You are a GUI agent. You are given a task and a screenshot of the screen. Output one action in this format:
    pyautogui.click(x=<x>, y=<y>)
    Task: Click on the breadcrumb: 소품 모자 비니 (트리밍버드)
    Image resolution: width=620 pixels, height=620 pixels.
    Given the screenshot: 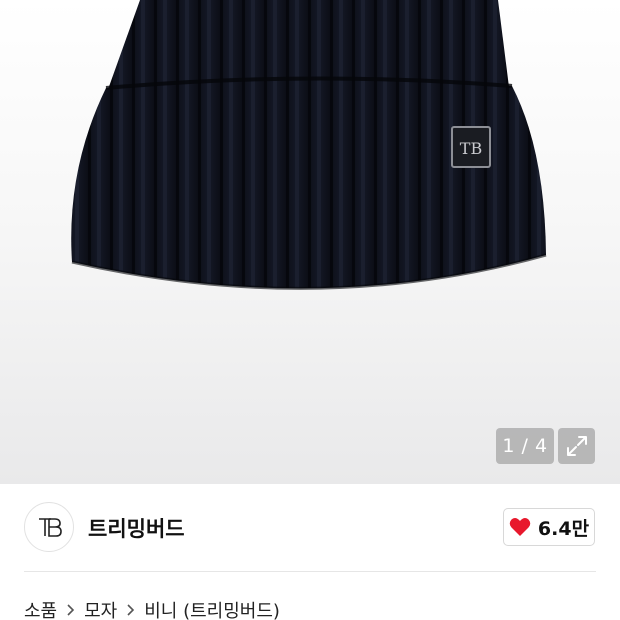 What is the action you would take?
    pyautogui.click(x=152, y=608)
    